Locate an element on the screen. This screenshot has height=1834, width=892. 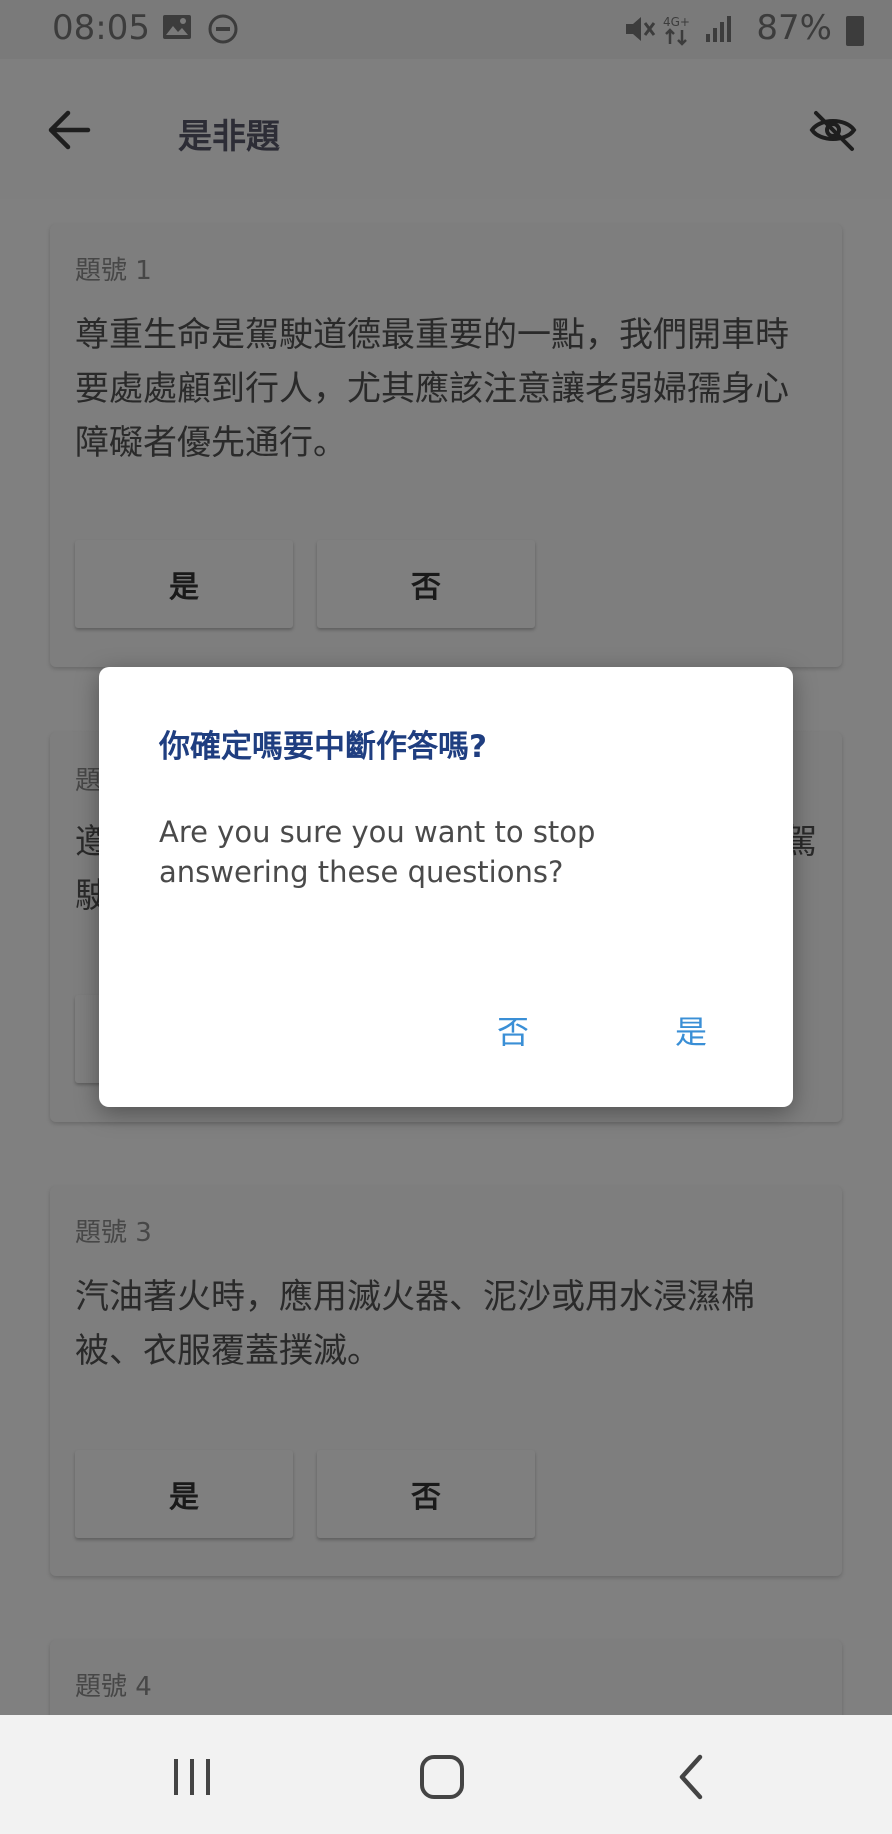
svg-text: 4G+ is located at coordinates (676, 22).